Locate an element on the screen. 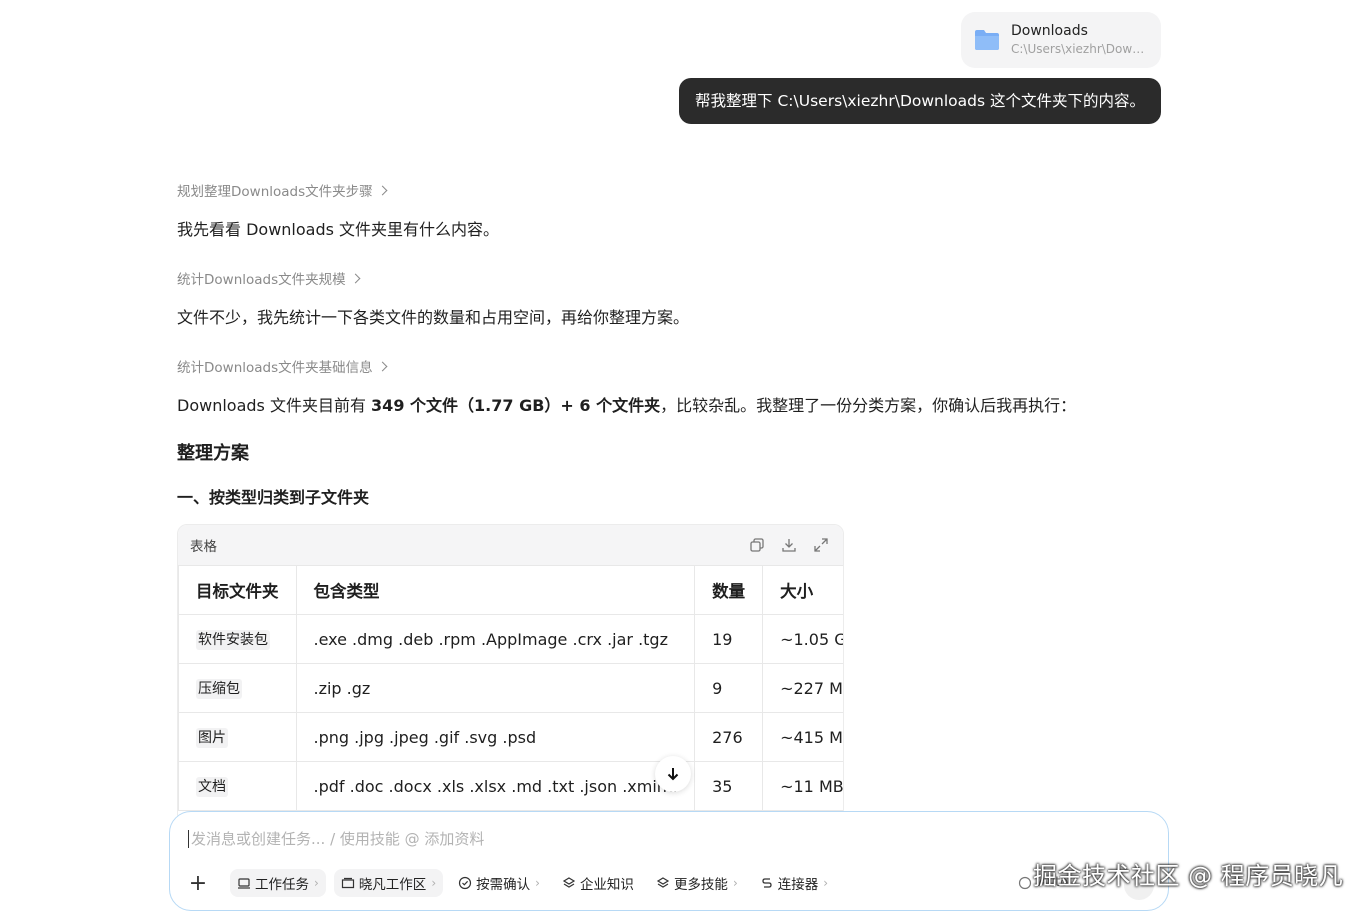  confirm-mode-chip: 按需确认 › is located at coordinates (499, 883).